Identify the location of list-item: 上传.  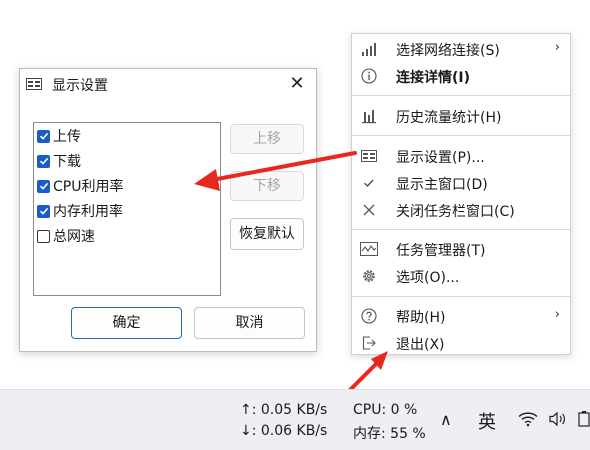
(59, 136).